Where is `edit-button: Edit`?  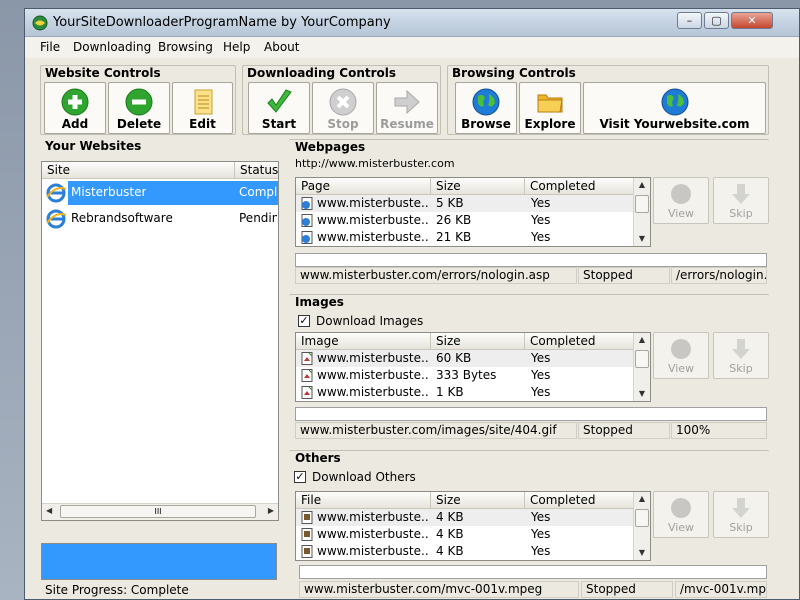 edit-button: Edit is located at coordinates (202, 108).